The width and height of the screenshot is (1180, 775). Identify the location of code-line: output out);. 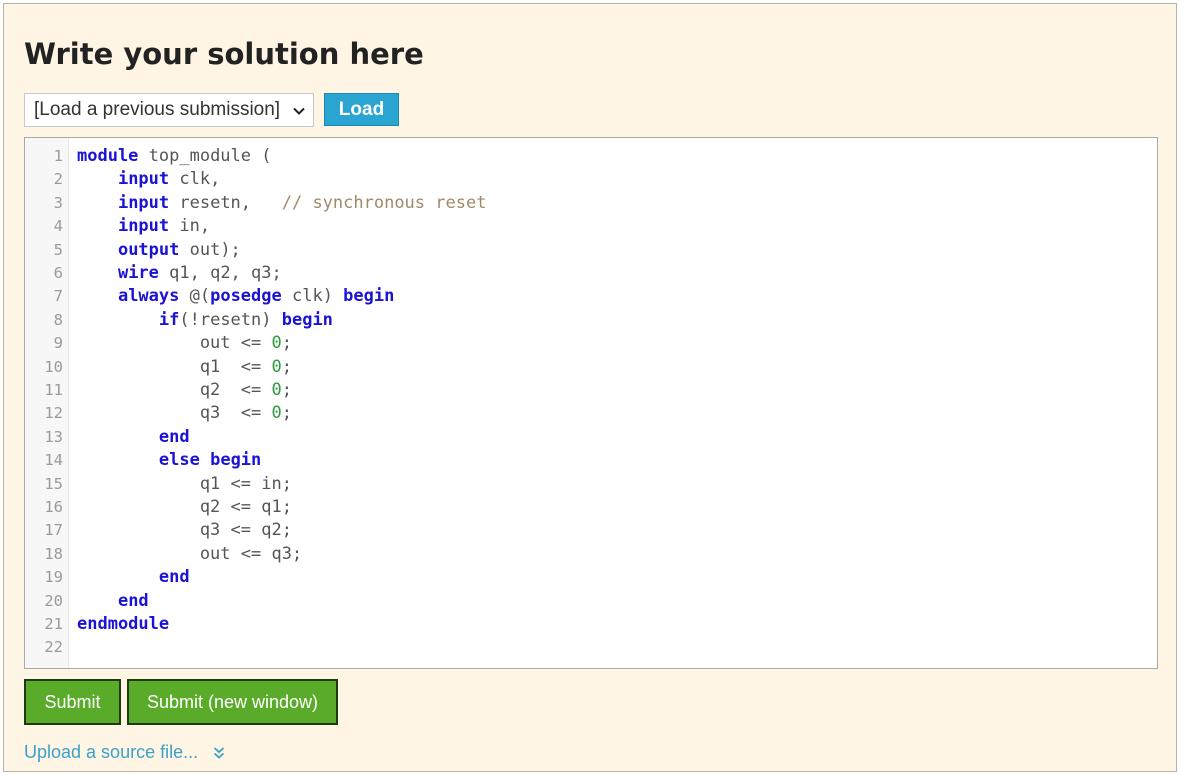
(159, 250).